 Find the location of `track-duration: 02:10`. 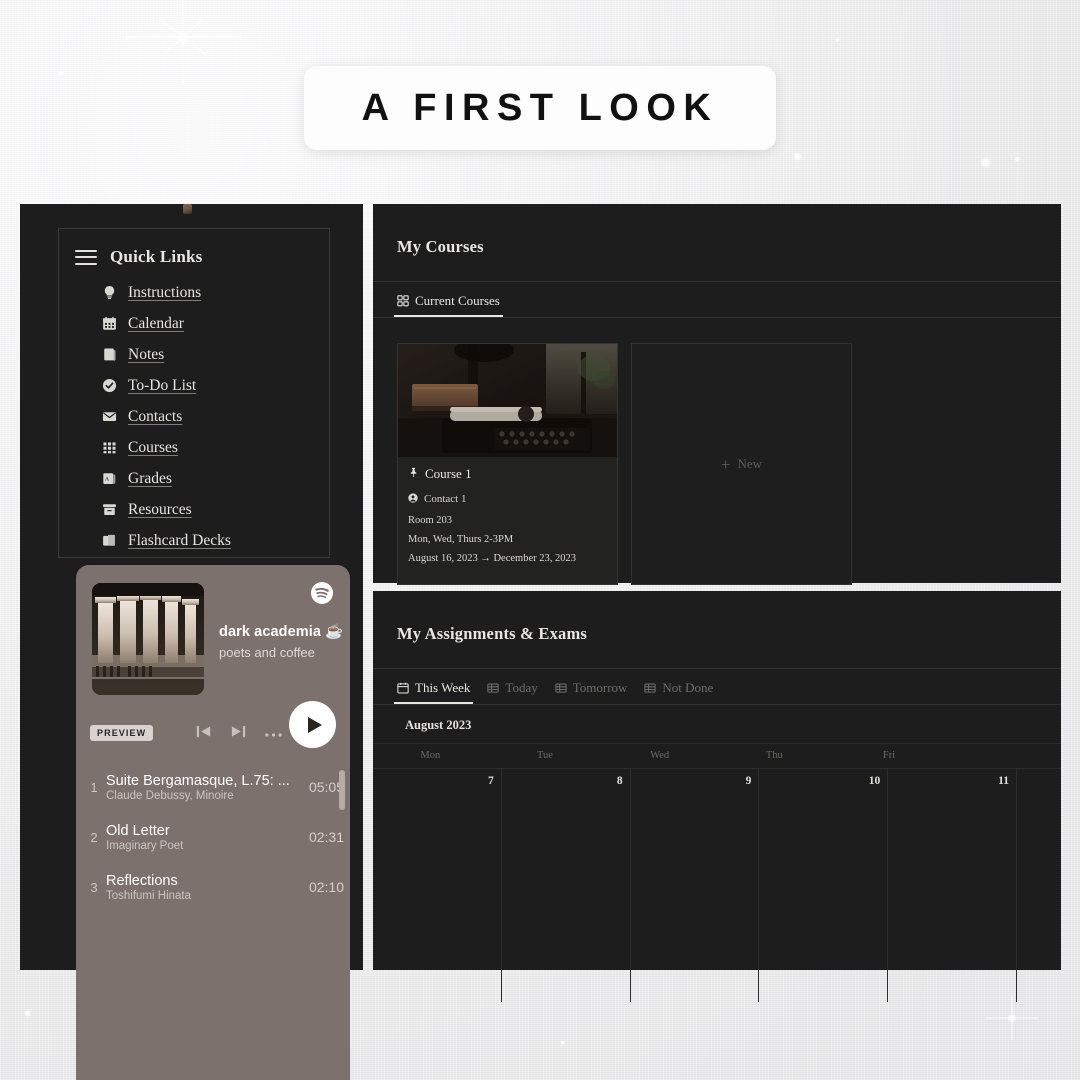

track-duration: 02:10 is located at coordinates (326, 887).